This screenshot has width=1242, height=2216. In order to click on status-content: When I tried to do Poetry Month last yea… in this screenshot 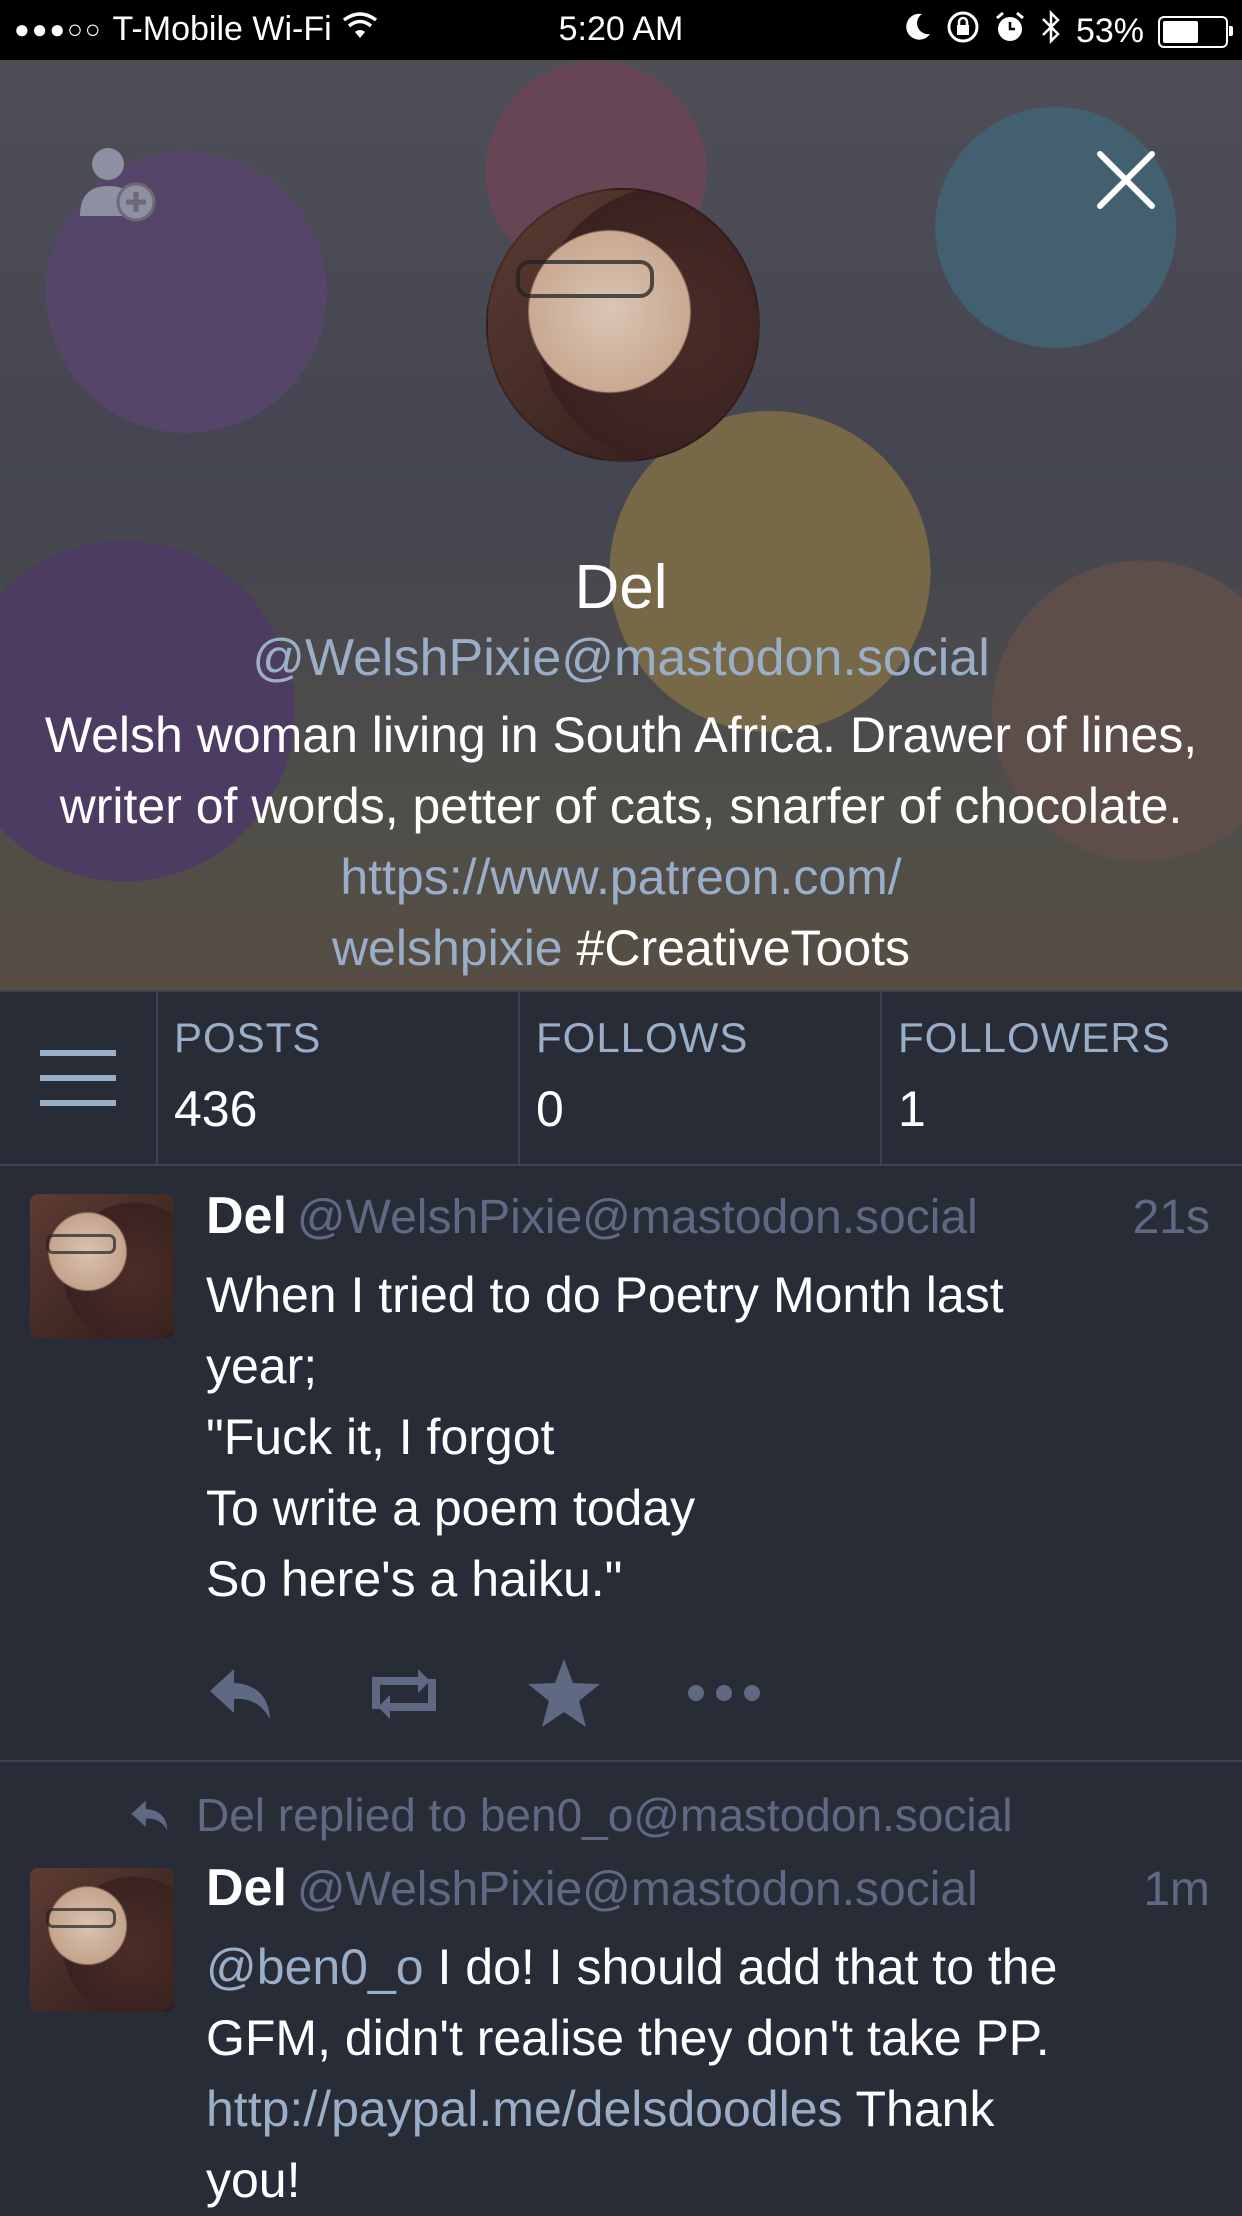, I will do `click(704, 1437)`.